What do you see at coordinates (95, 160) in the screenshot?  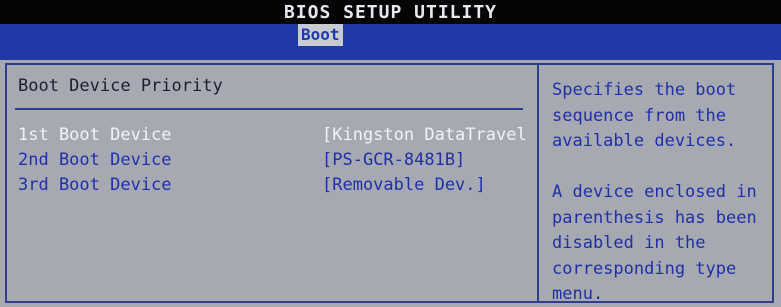 I see `boot-device-2-label: 2nd Boot Device` at bounding box center [95, 160].